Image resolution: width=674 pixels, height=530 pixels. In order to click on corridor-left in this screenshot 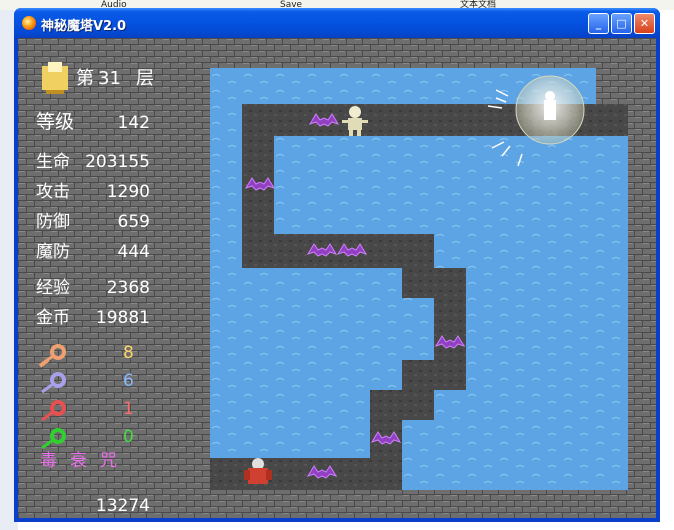, I will do `click(258, 202)`.